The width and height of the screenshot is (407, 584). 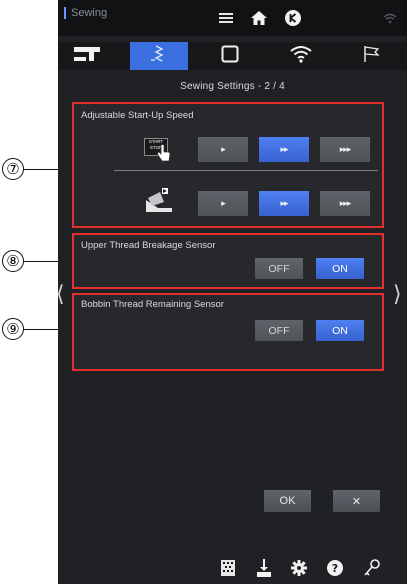 I want to click on speed-button-medium-startstop: ▸▸, so click(x=284, y=149).